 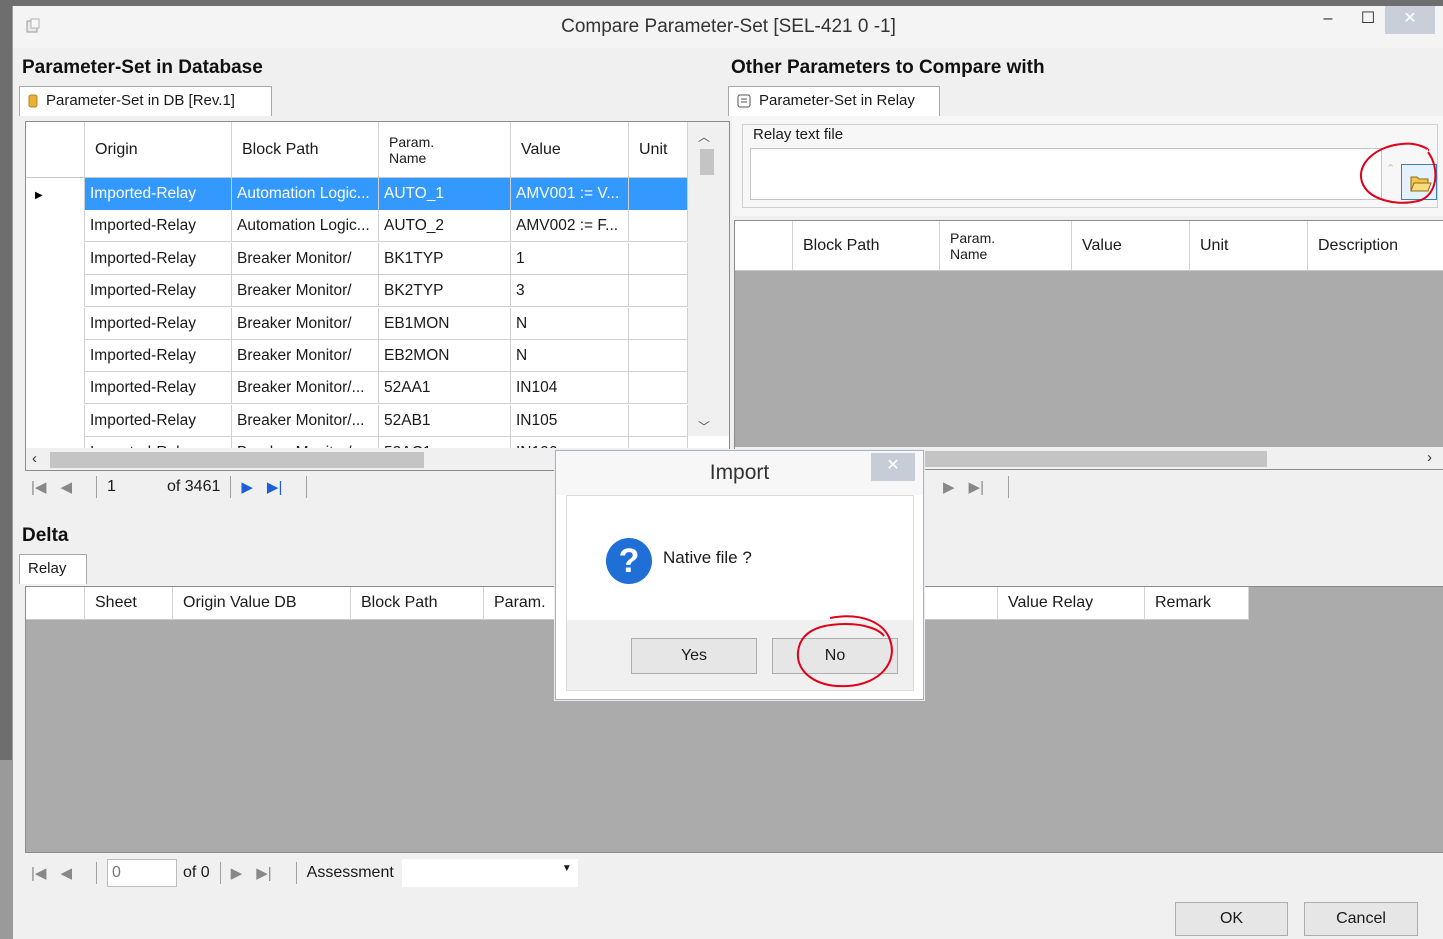 What do you see at coordinates (417, 603) in the screenshot?
I see `col-delta-block-path: Block Path` at bounding box center [417, 603].